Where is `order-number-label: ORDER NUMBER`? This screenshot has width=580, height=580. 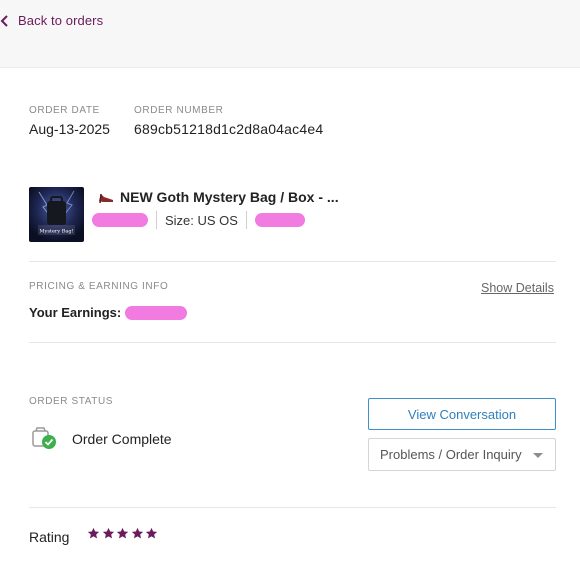
order-number-label: ORDER NUMBER is located at coordinates (179, 110).